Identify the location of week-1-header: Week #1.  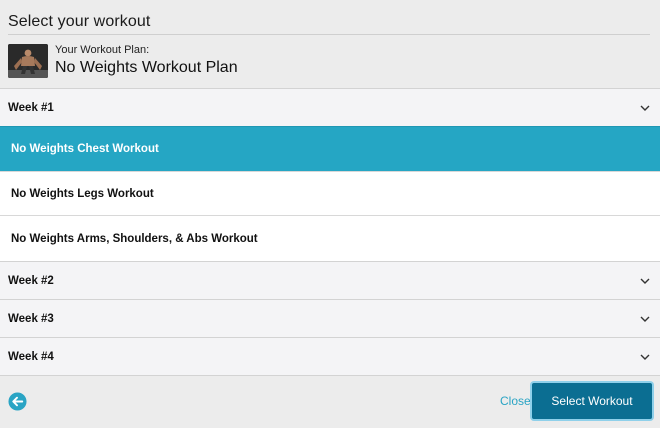
(330, 107).